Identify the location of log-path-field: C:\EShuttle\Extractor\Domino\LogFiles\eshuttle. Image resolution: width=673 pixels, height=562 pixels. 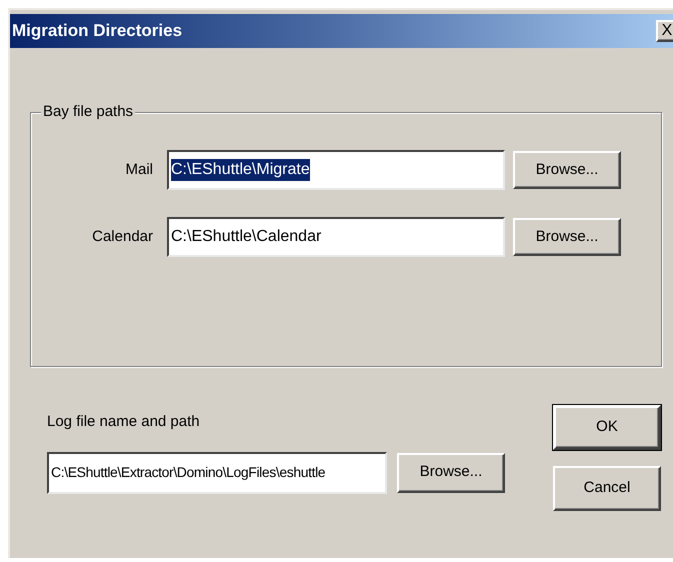
(217, 473).